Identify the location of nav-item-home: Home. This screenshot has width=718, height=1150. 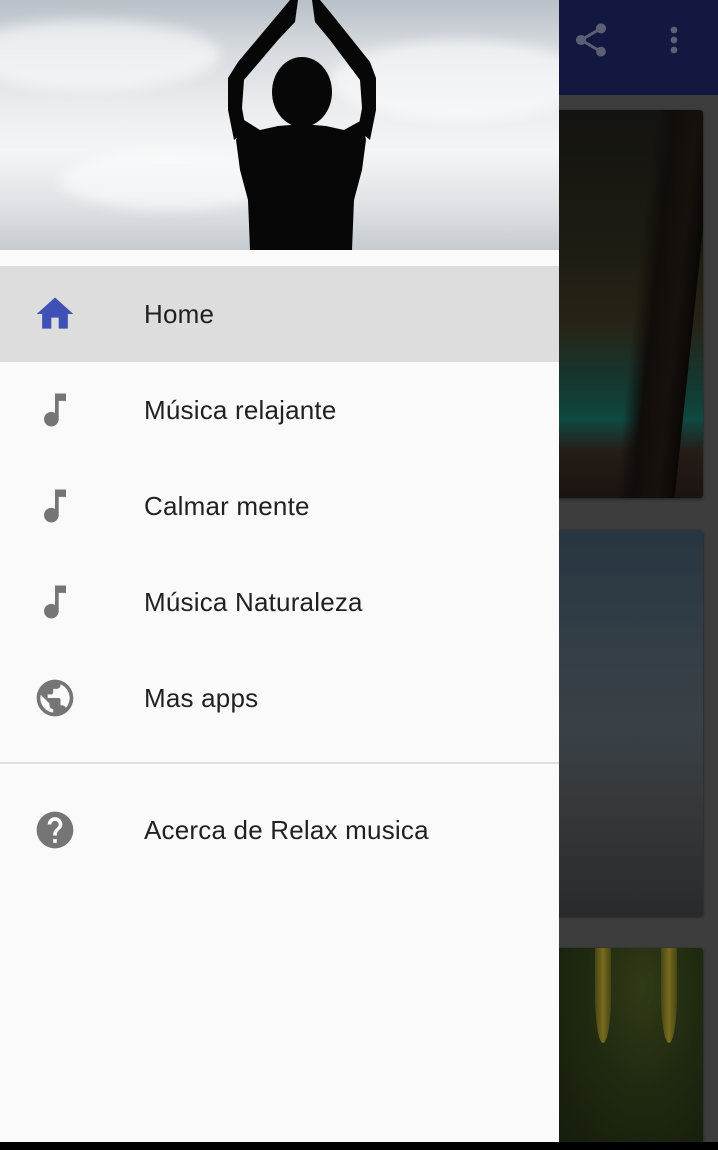
(279, 314).